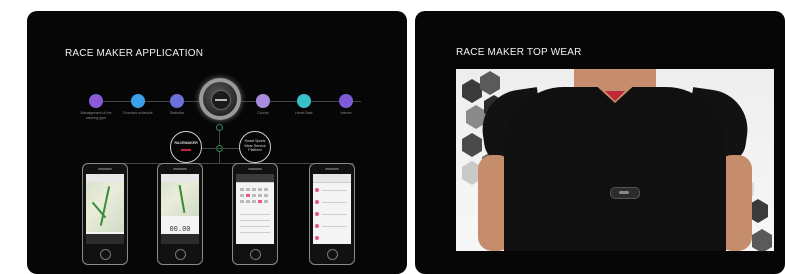  I want to click on phone-run-tracker: 00.00, so click(180, 214).